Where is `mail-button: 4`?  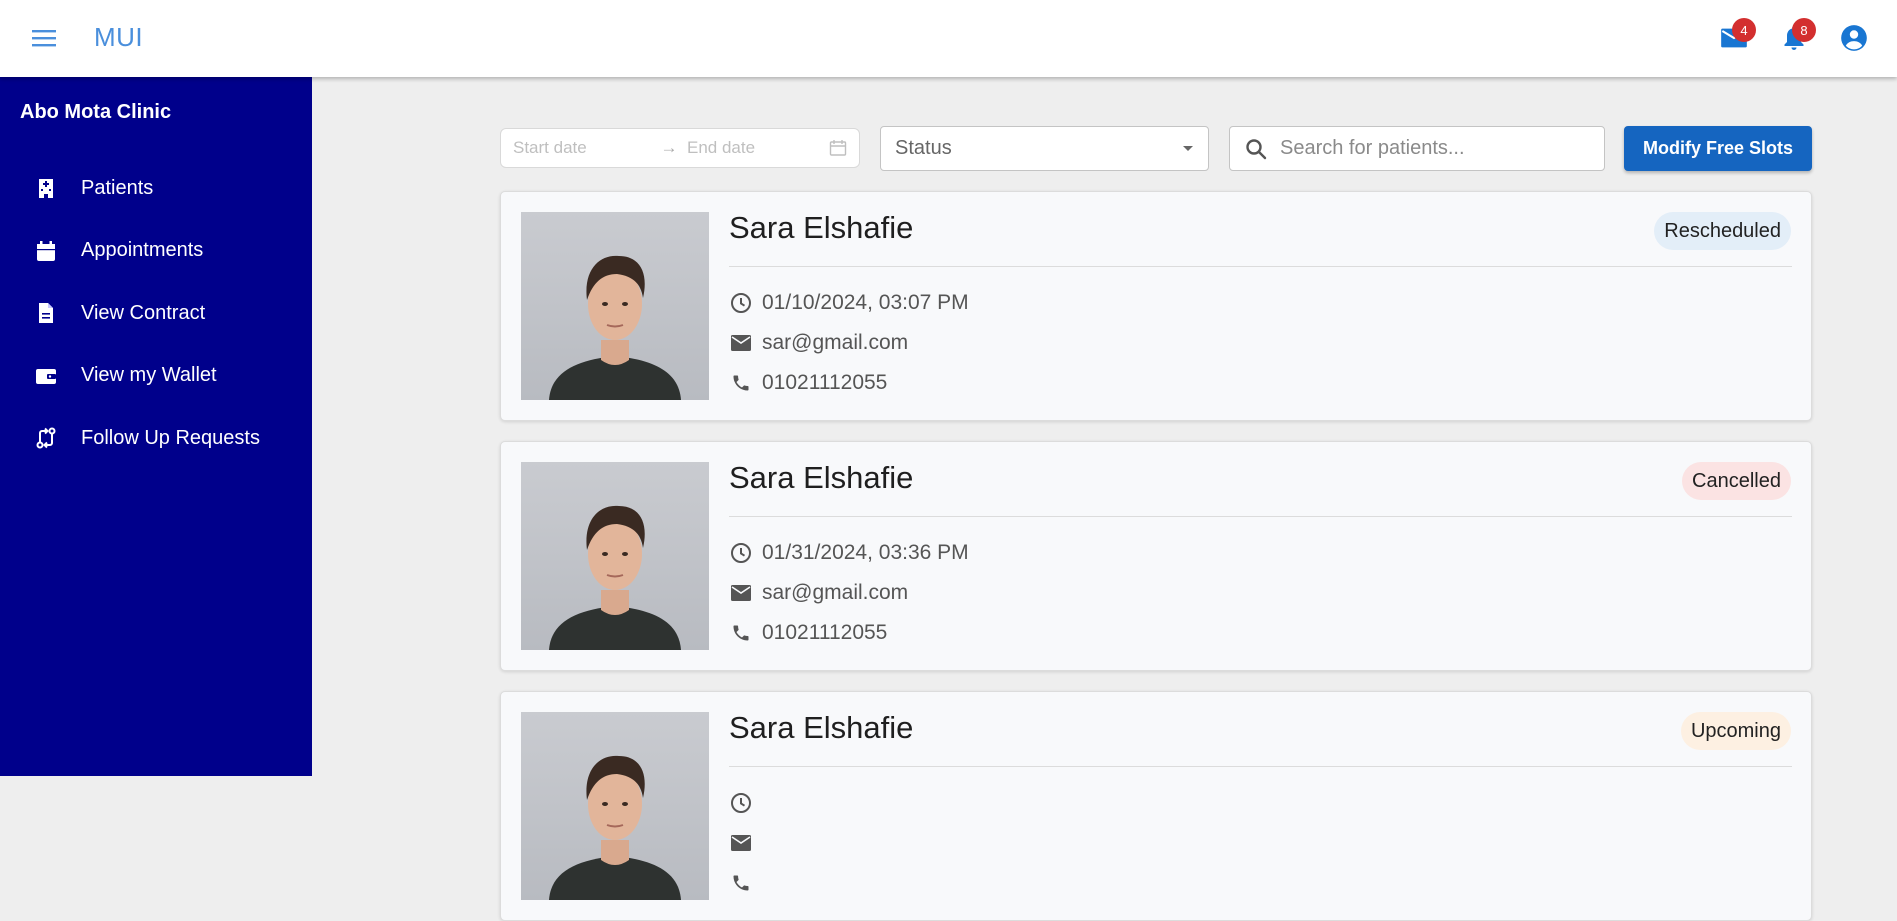 mail-button: 4 is located at coordinates (1735, 38).